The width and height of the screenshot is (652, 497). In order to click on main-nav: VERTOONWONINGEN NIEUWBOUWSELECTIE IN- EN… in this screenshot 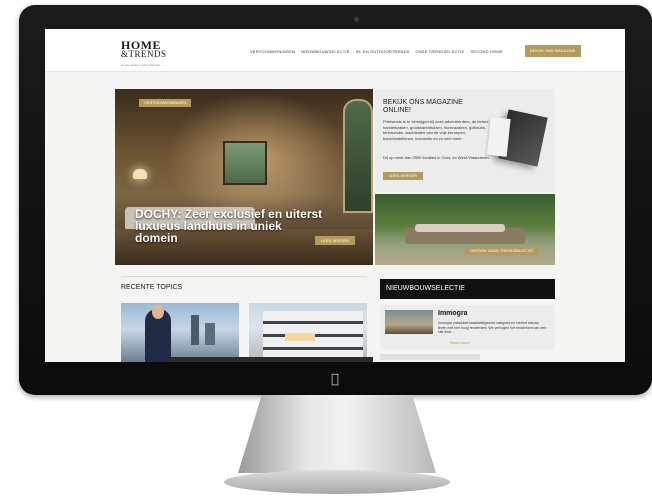, I will do `click(376, 51)`.